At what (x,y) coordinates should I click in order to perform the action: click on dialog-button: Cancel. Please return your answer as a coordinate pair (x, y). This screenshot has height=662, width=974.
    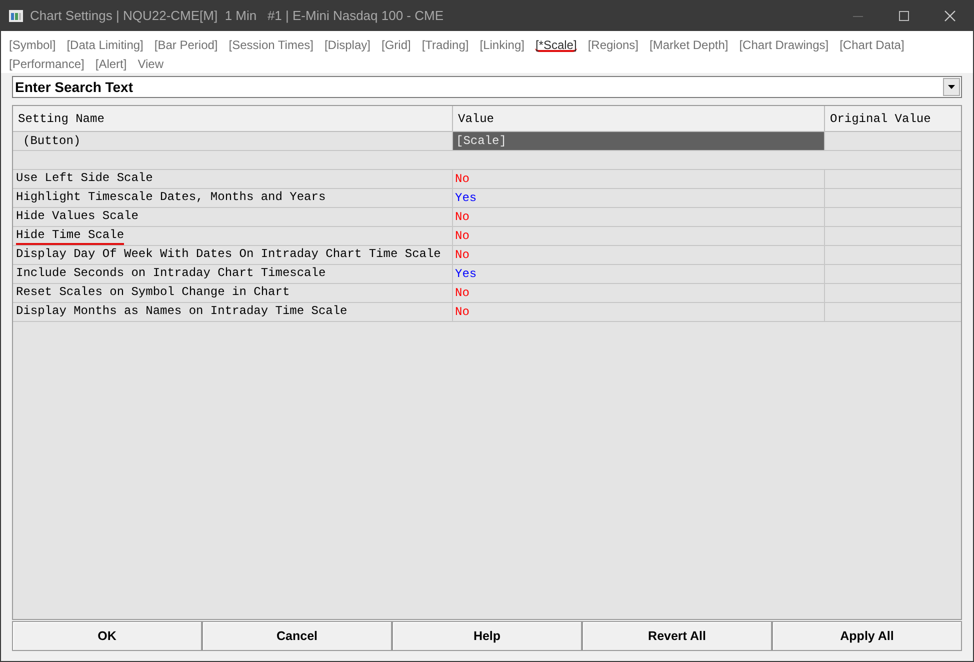
    Looking at the image, I should click on (297, 636).